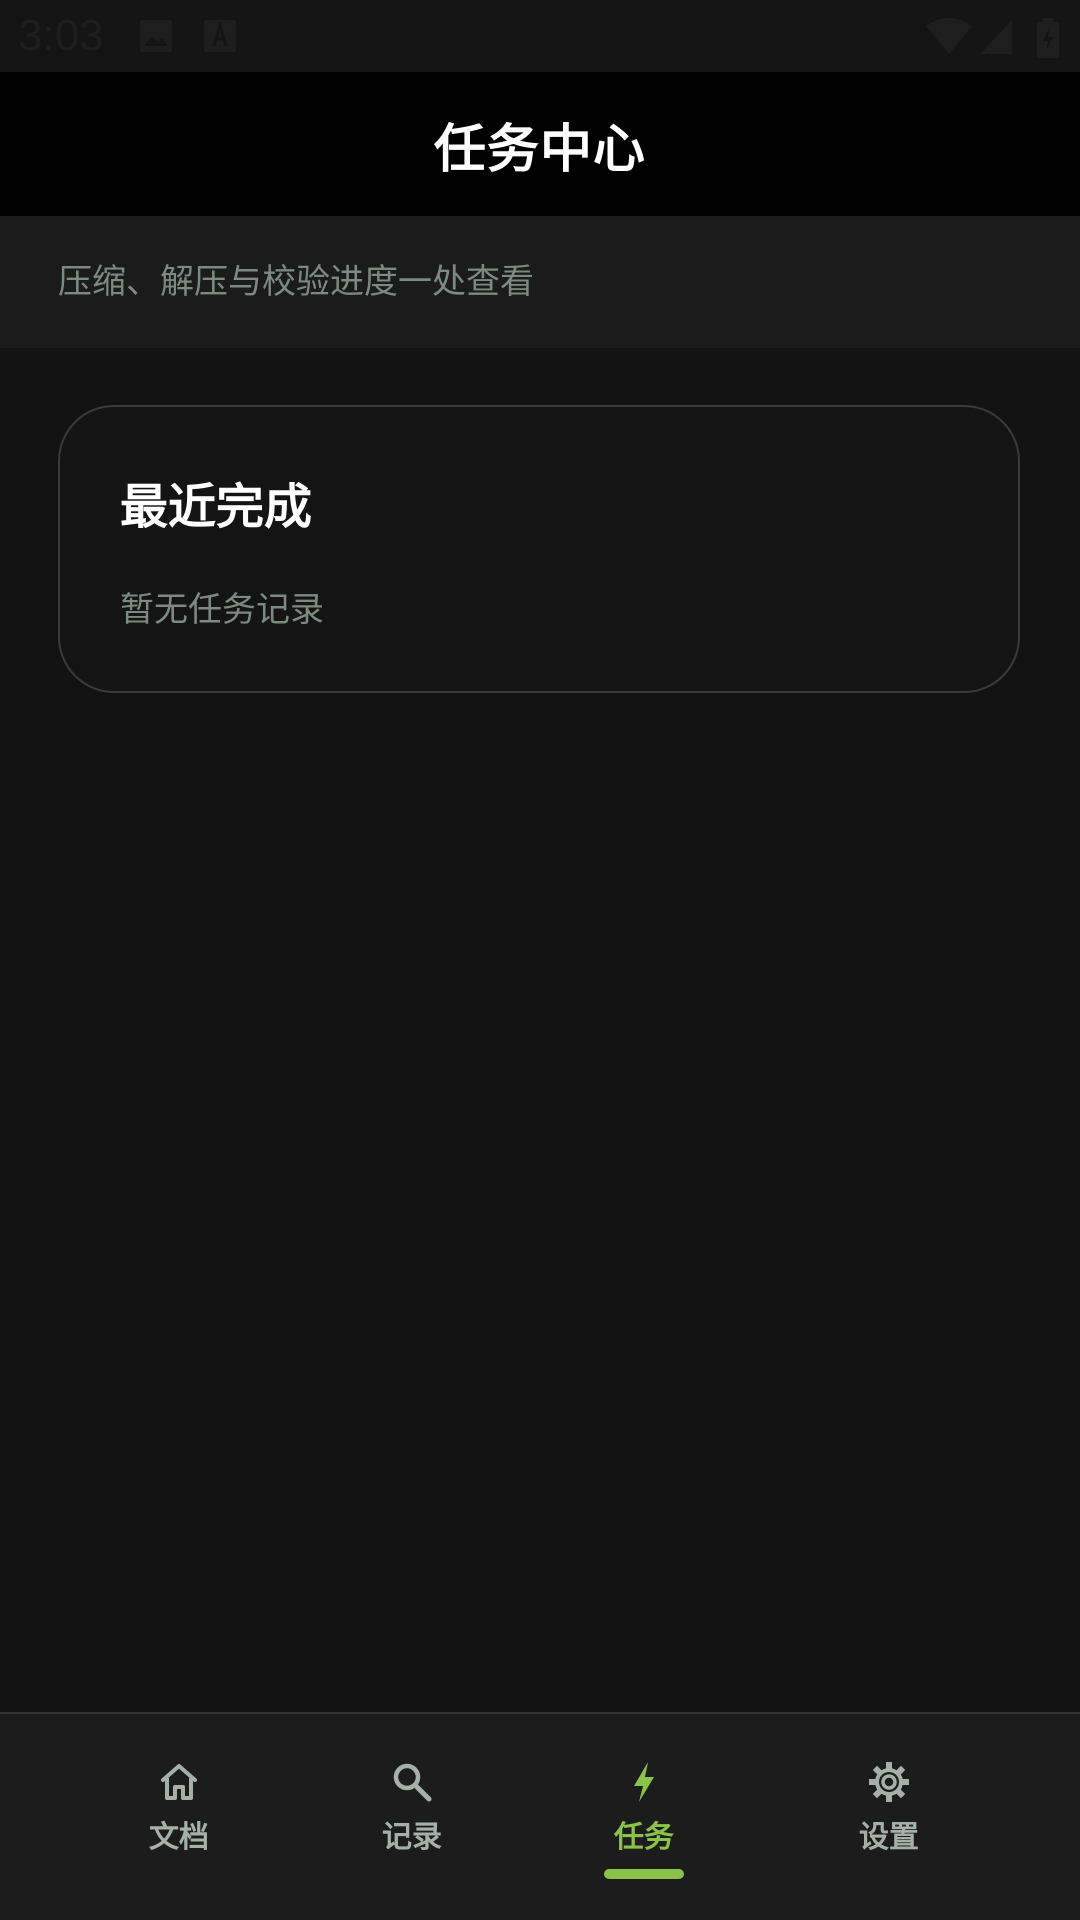 The width and height of the screenshot is (1080, 1920). Describe the element at coordinates (644, 1817) in the screenshot. I see `nav-item-tasks: 任务` at that location.